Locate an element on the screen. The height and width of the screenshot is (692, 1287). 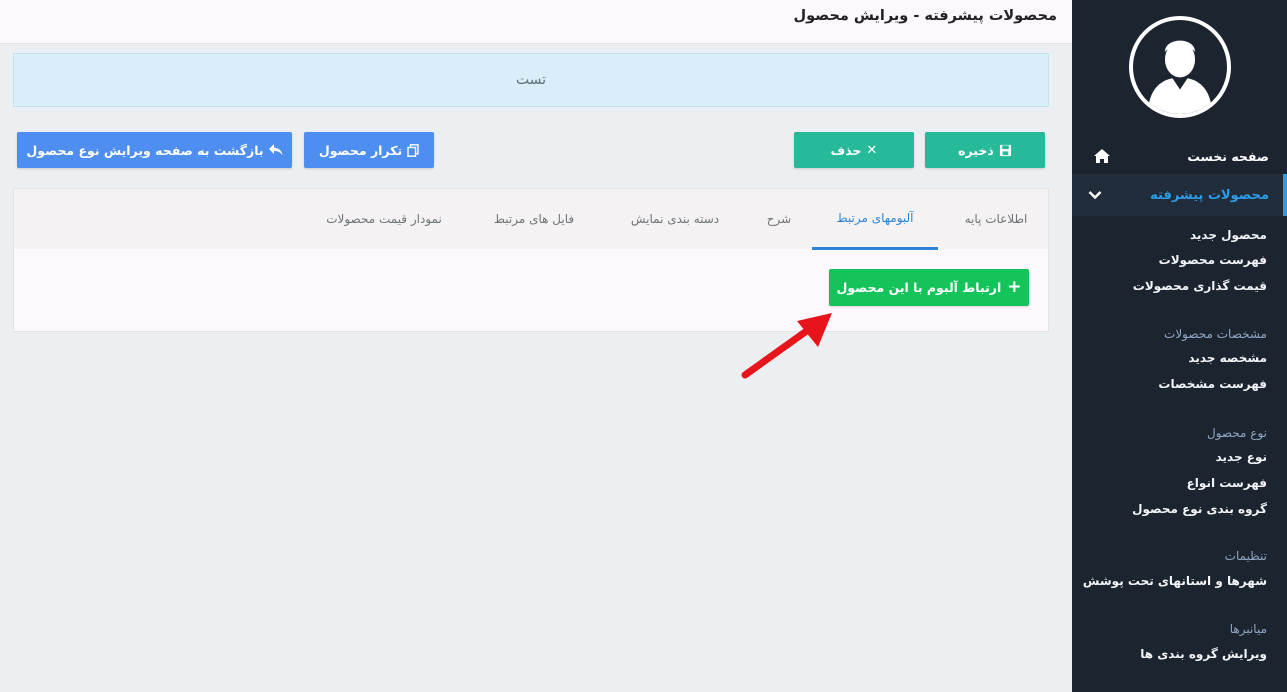
back-button-label: بازگشت به صفحه ویرایش نوع محصول is located at coordinates (145, 150).